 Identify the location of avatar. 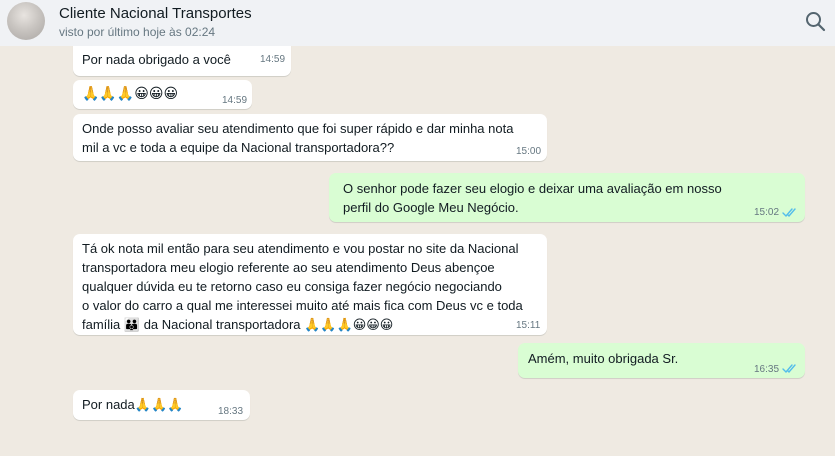
(26, 21).